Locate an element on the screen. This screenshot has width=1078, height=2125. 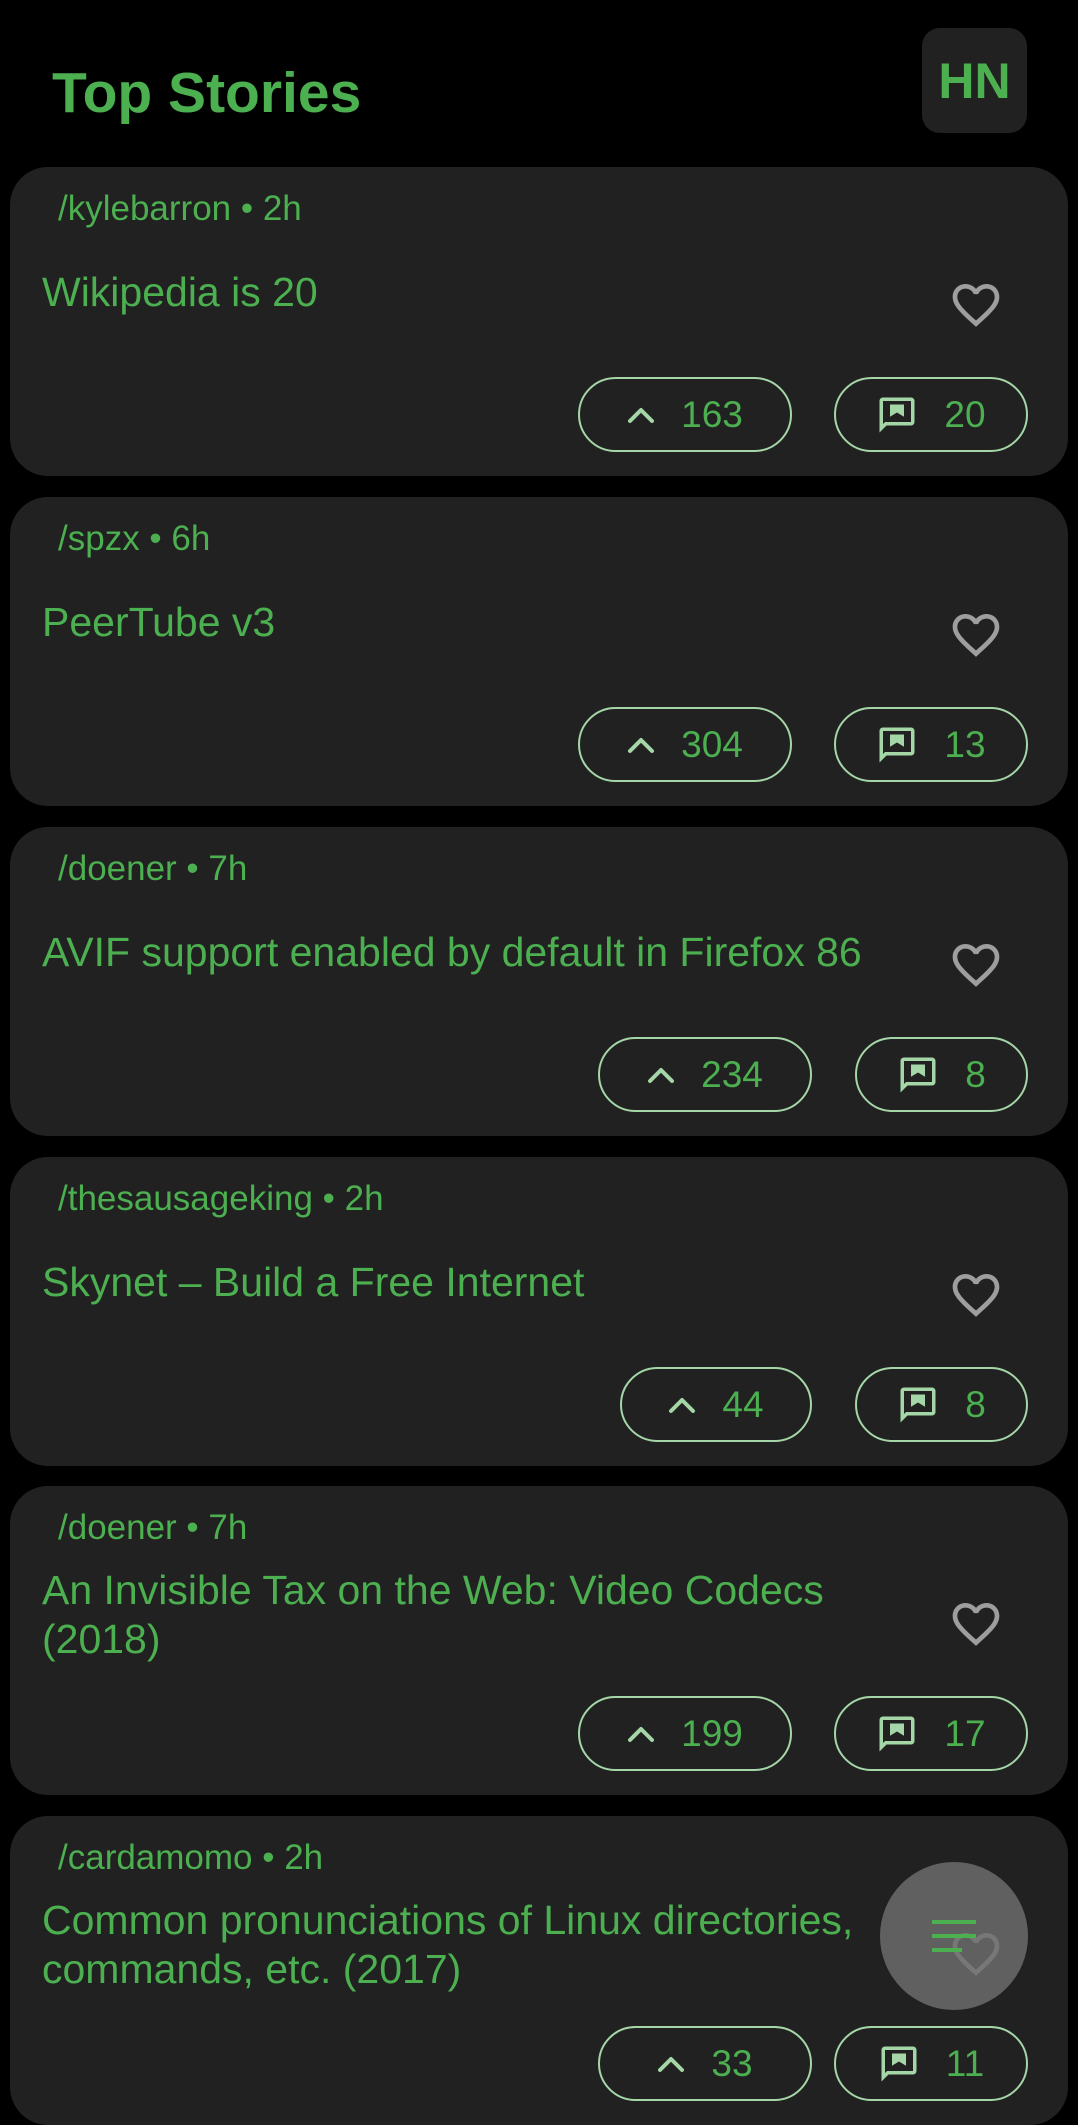
comments-count: 17 is located at coordinates (965, 1733).